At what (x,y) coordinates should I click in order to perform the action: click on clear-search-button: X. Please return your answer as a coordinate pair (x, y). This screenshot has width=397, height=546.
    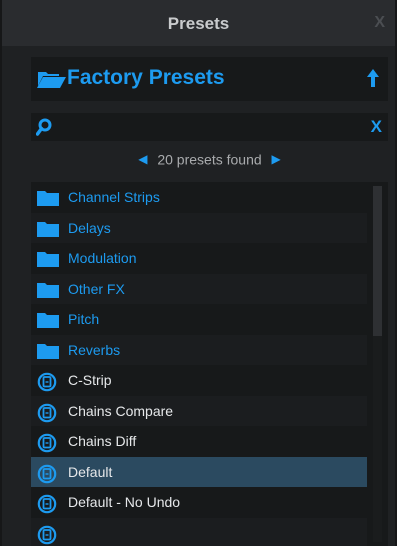
    Looking at the image, I should click on (376, 127).